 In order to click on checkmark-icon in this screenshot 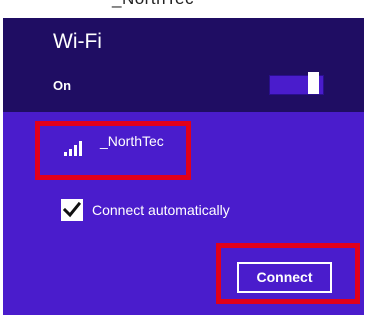, I will do `click(72, 209)`.